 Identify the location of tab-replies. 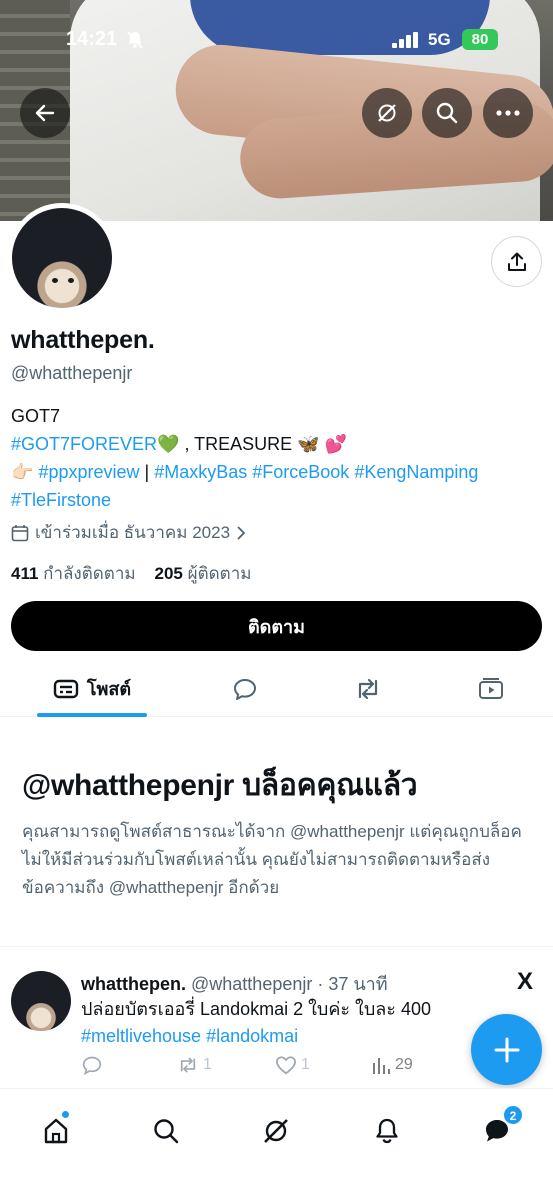
(245, 688).